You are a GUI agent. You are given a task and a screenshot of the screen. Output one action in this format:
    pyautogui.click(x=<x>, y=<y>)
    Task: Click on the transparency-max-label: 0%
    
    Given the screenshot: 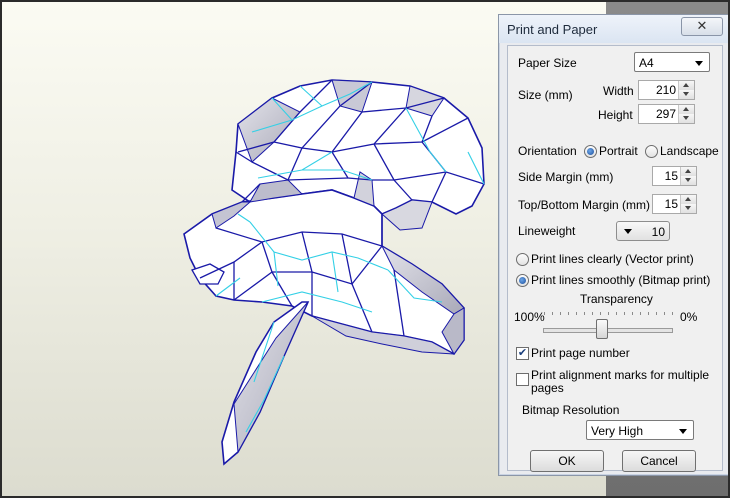 What is the action you would take?
    pyautogui.click(x=689, y=317)
    